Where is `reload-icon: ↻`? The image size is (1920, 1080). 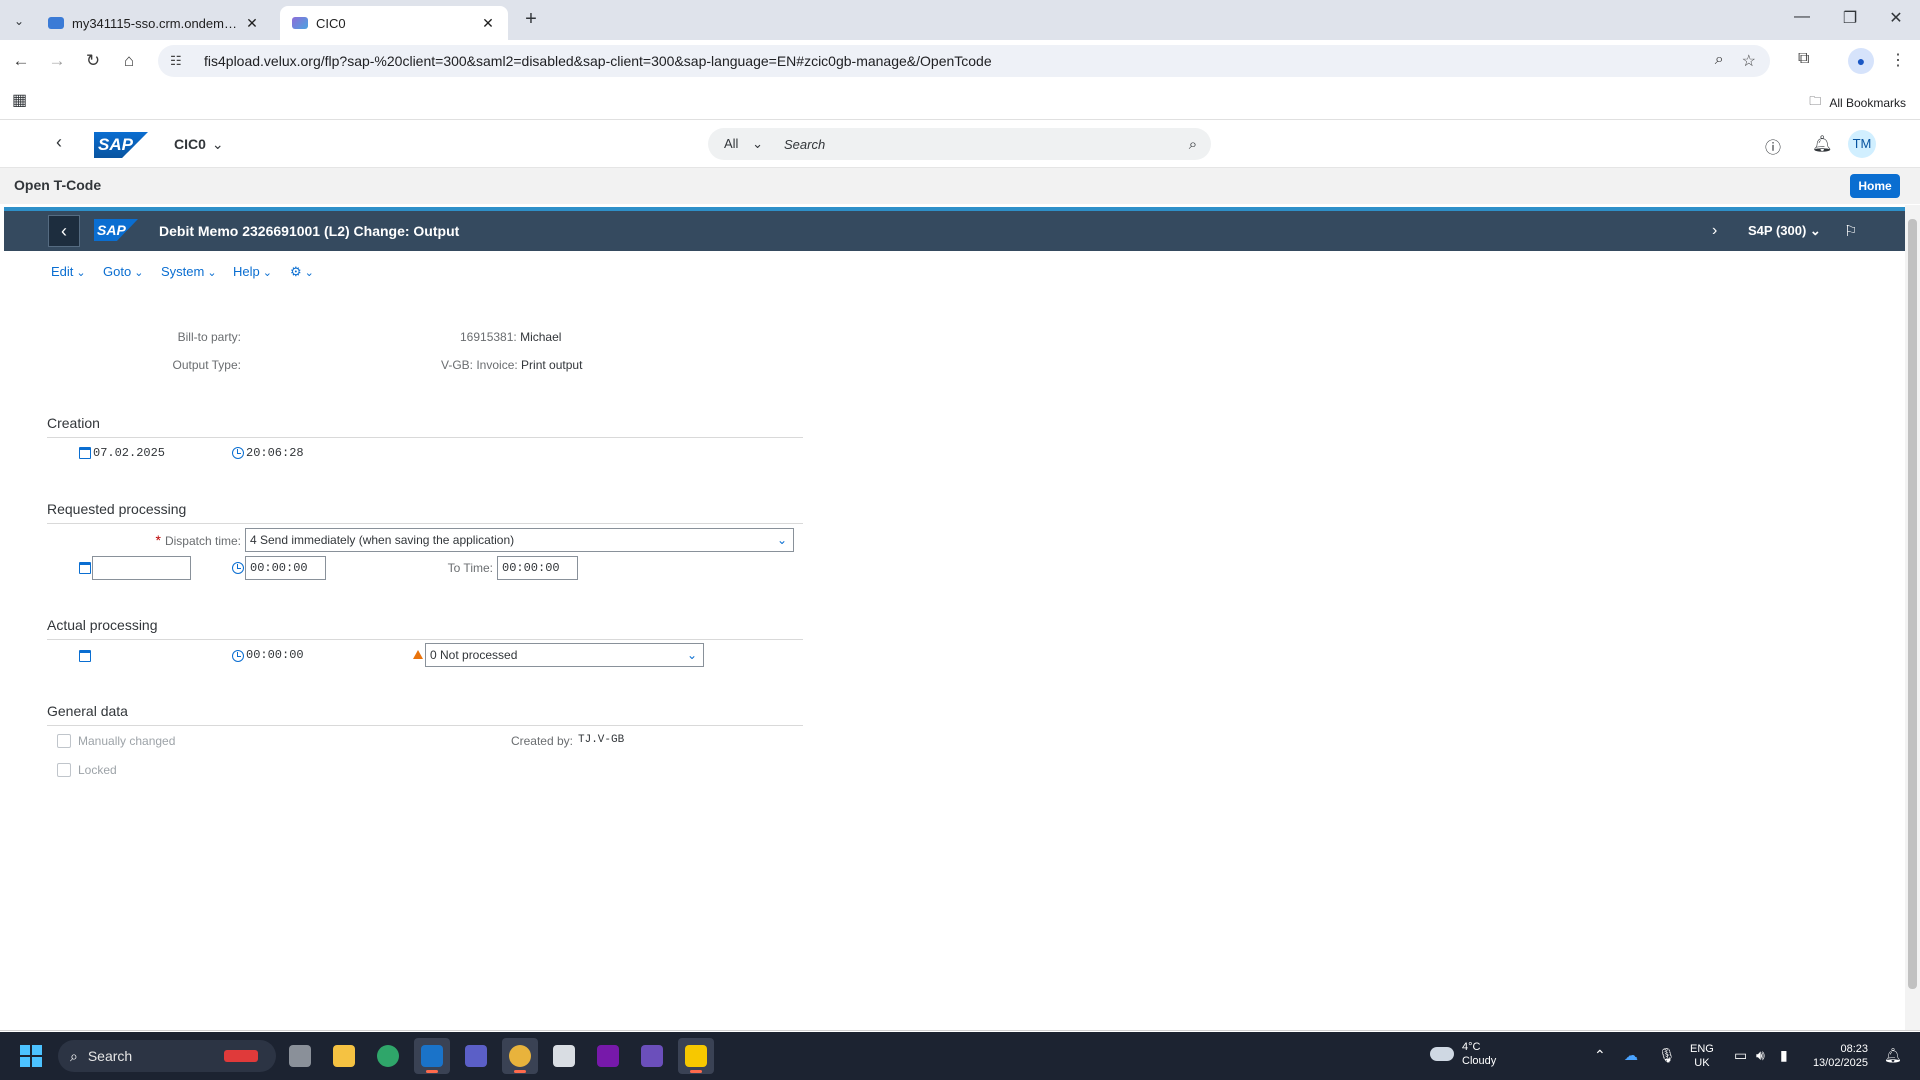
reload-icon: ↻ is located at coordinates (93, 61).